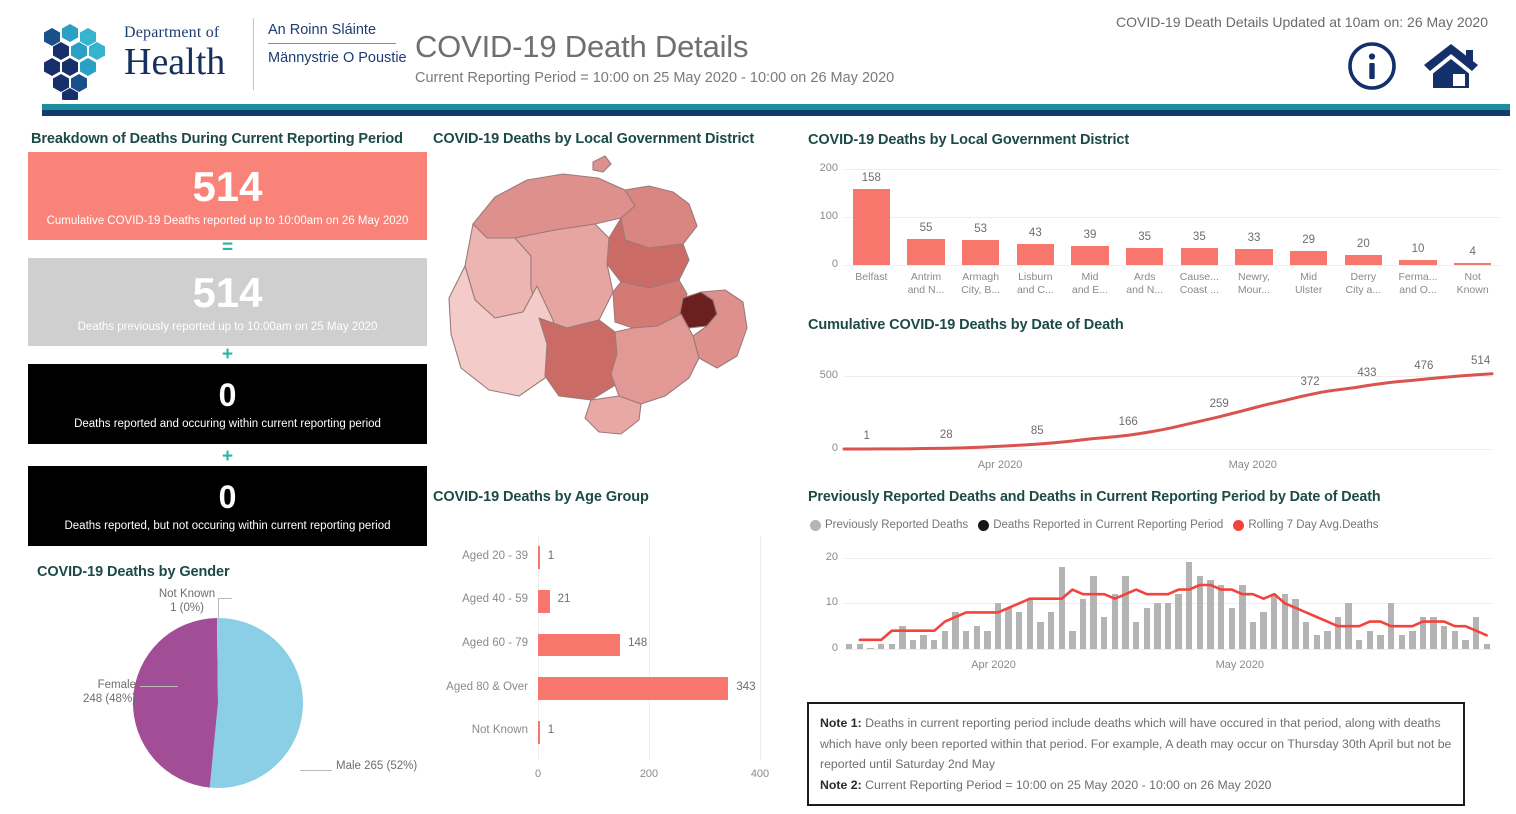 This screenshot has width=1516, height=814. I want to click on x-axis-tick: 0, so click(538, 774).